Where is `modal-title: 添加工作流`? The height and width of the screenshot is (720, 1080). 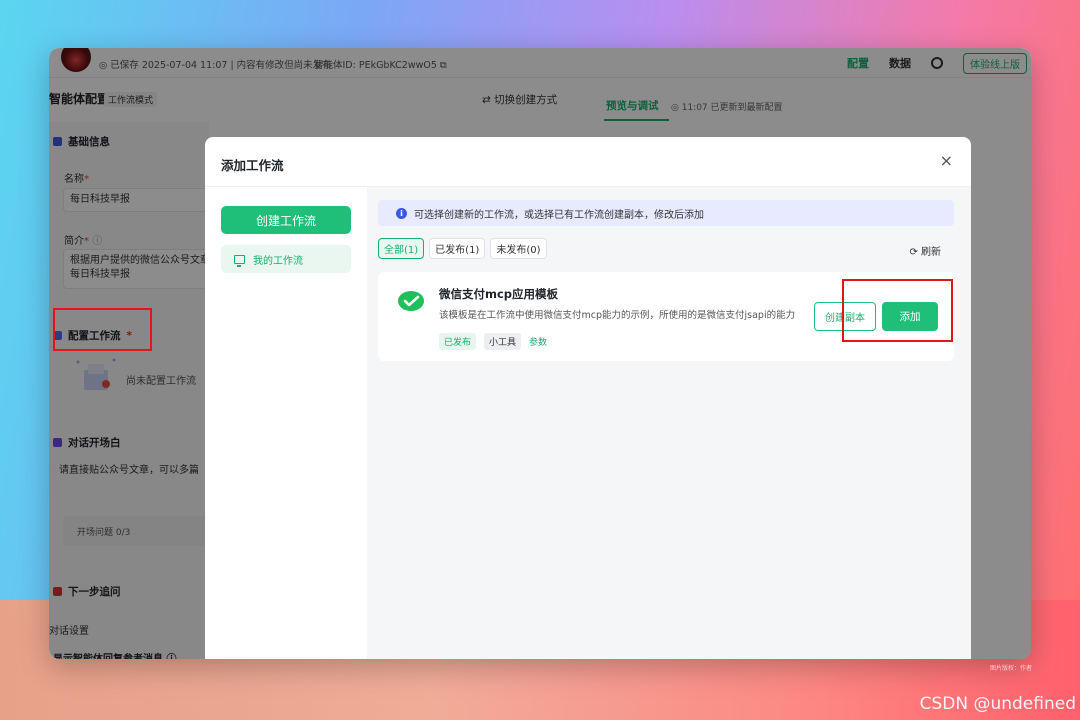
modal-title: 添加工作流 is located at coordinates (252, 165).